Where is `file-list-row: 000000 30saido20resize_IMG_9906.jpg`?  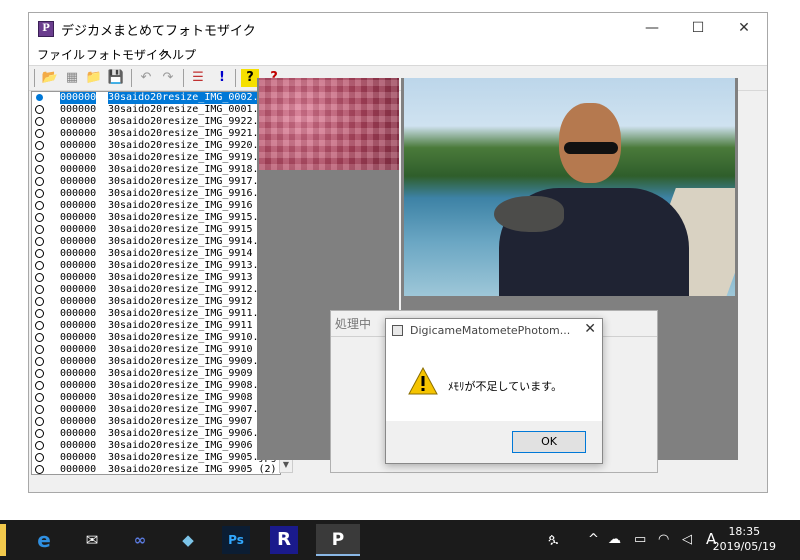
file-list-row: 000000 30saido20resize_IMG_9906.jpg is located at coordinates (156, 434).